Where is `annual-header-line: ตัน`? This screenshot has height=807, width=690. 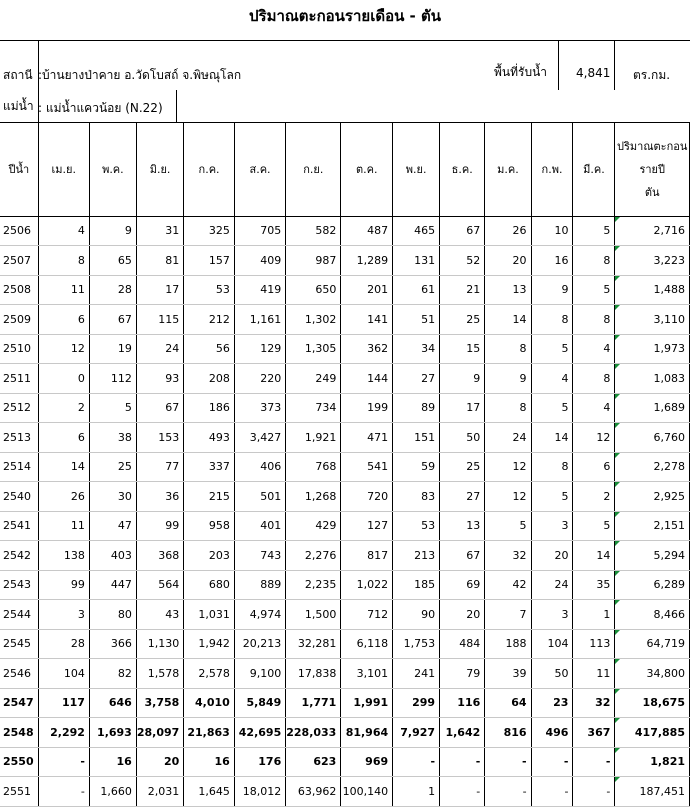 annual-header-line: ตัน is located at coordinates (652, 192).